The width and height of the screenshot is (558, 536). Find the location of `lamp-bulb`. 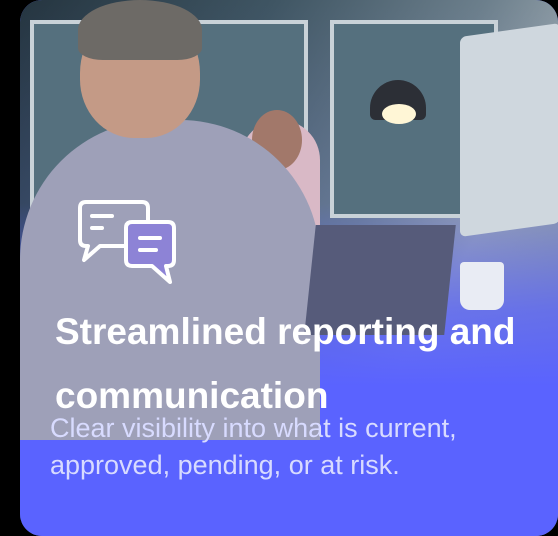

lamp-bulb is located at coordinates (399, 114).